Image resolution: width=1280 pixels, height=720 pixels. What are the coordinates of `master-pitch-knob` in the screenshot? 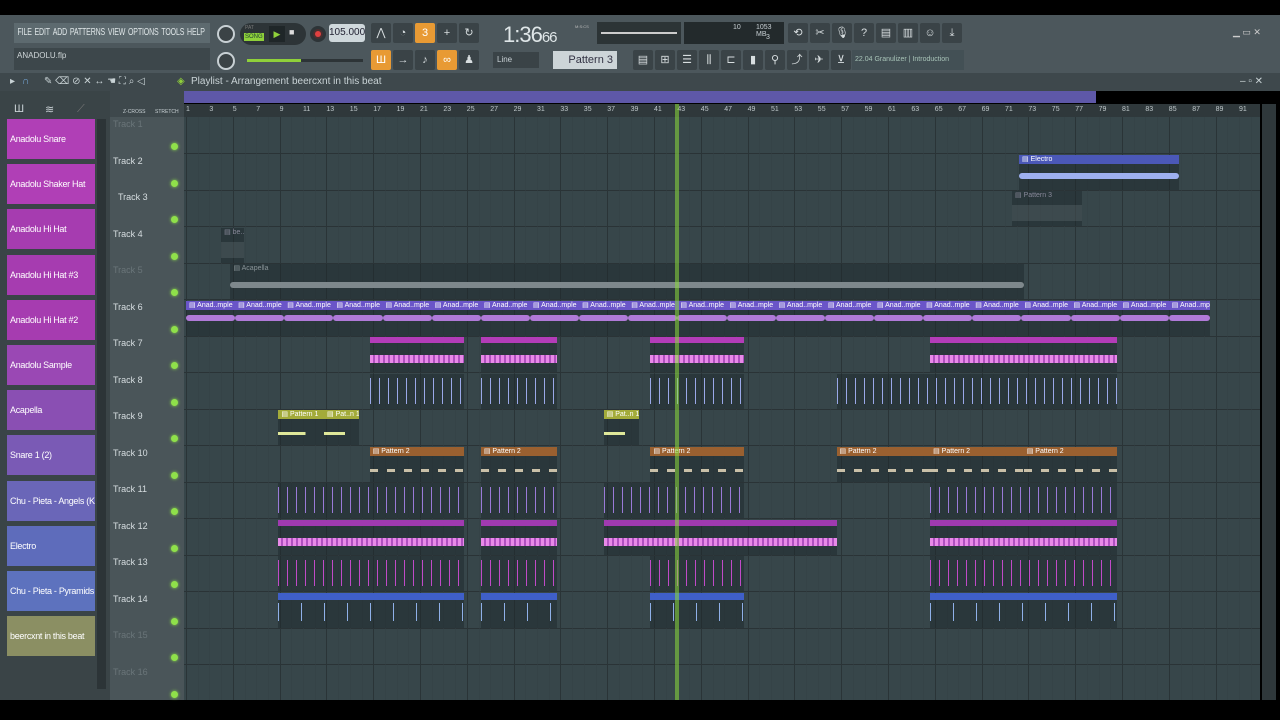 It's located at (226, 61).